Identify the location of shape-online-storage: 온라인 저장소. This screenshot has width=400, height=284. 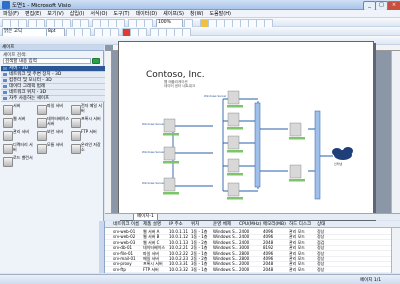
(87, 148).